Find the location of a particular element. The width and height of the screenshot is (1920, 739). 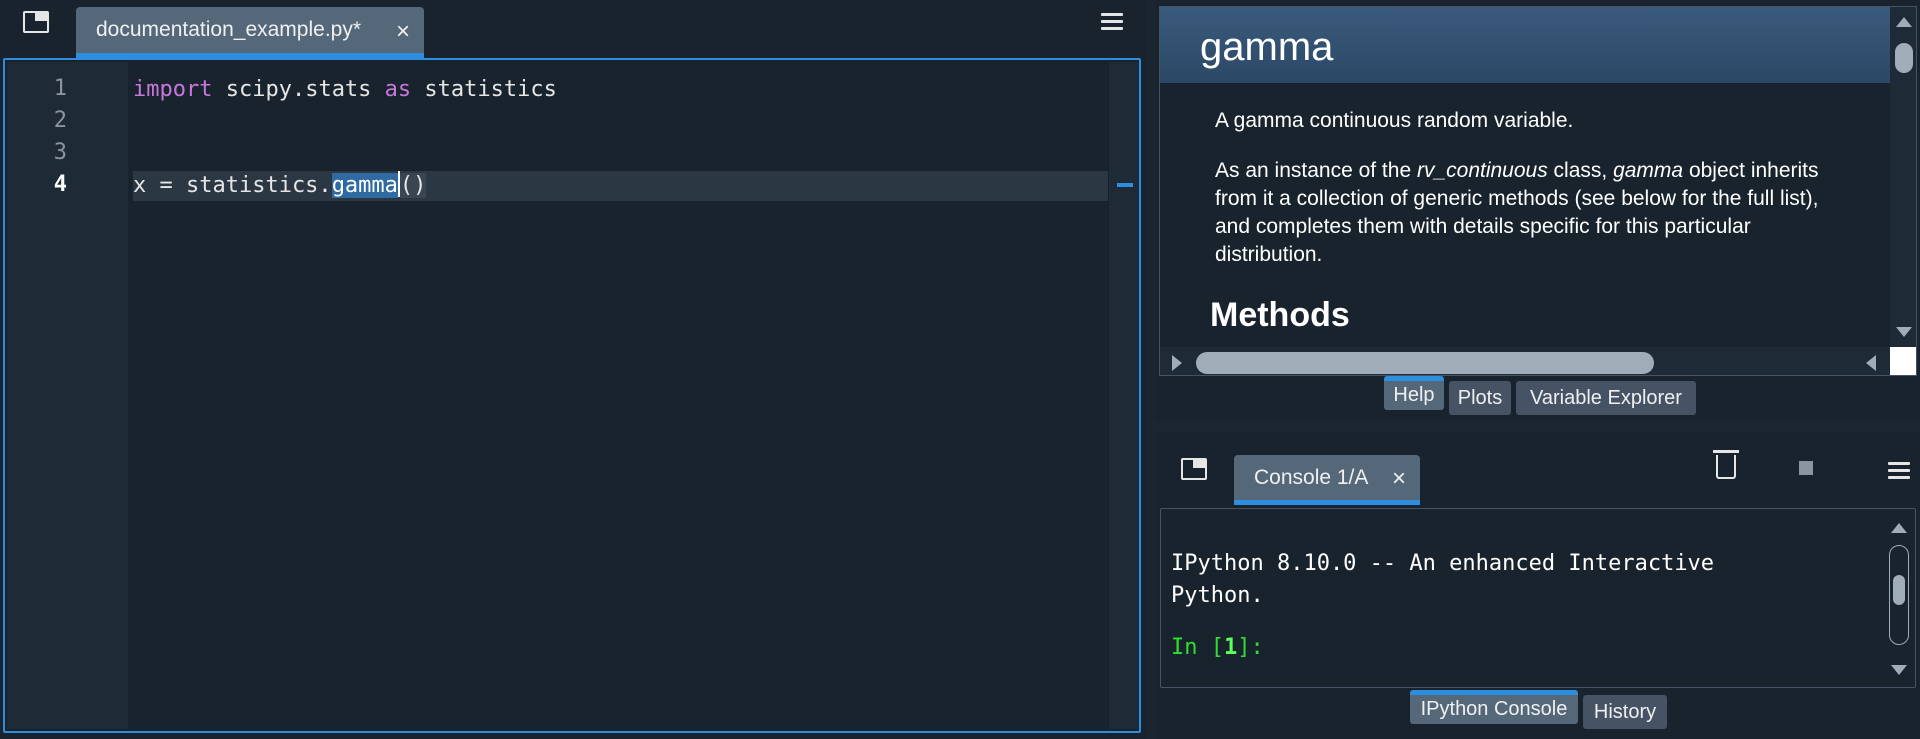

tab-history: History is located at coordinates (1625, 712).